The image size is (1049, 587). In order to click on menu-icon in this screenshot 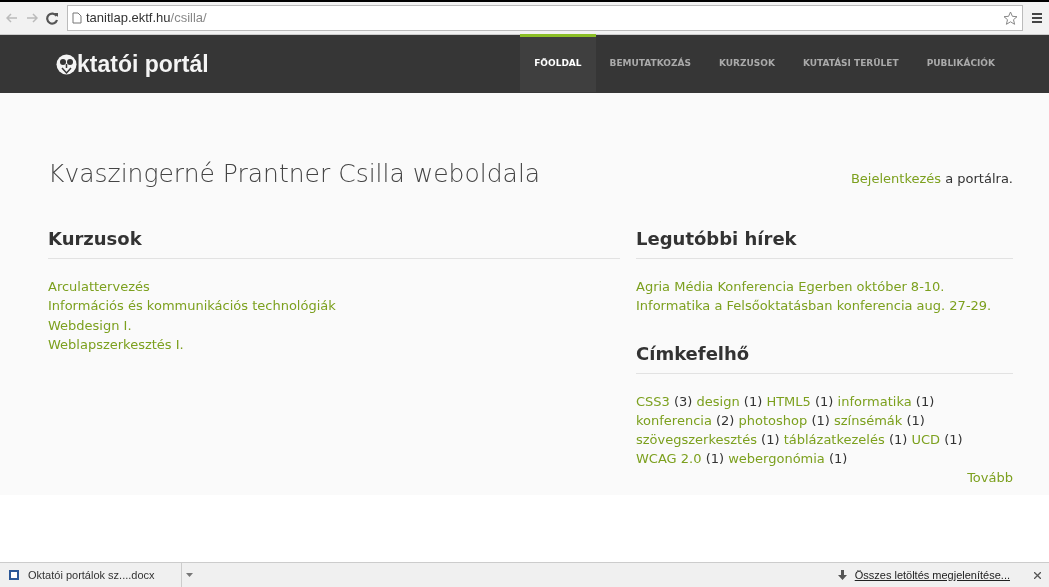, I will do `click(1037, 18)`.